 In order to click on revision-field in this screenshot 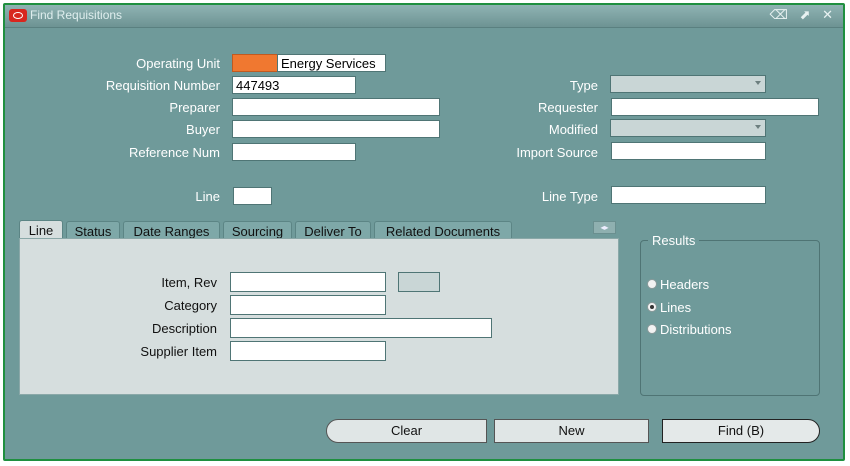, I will do `click(419, 282)`.